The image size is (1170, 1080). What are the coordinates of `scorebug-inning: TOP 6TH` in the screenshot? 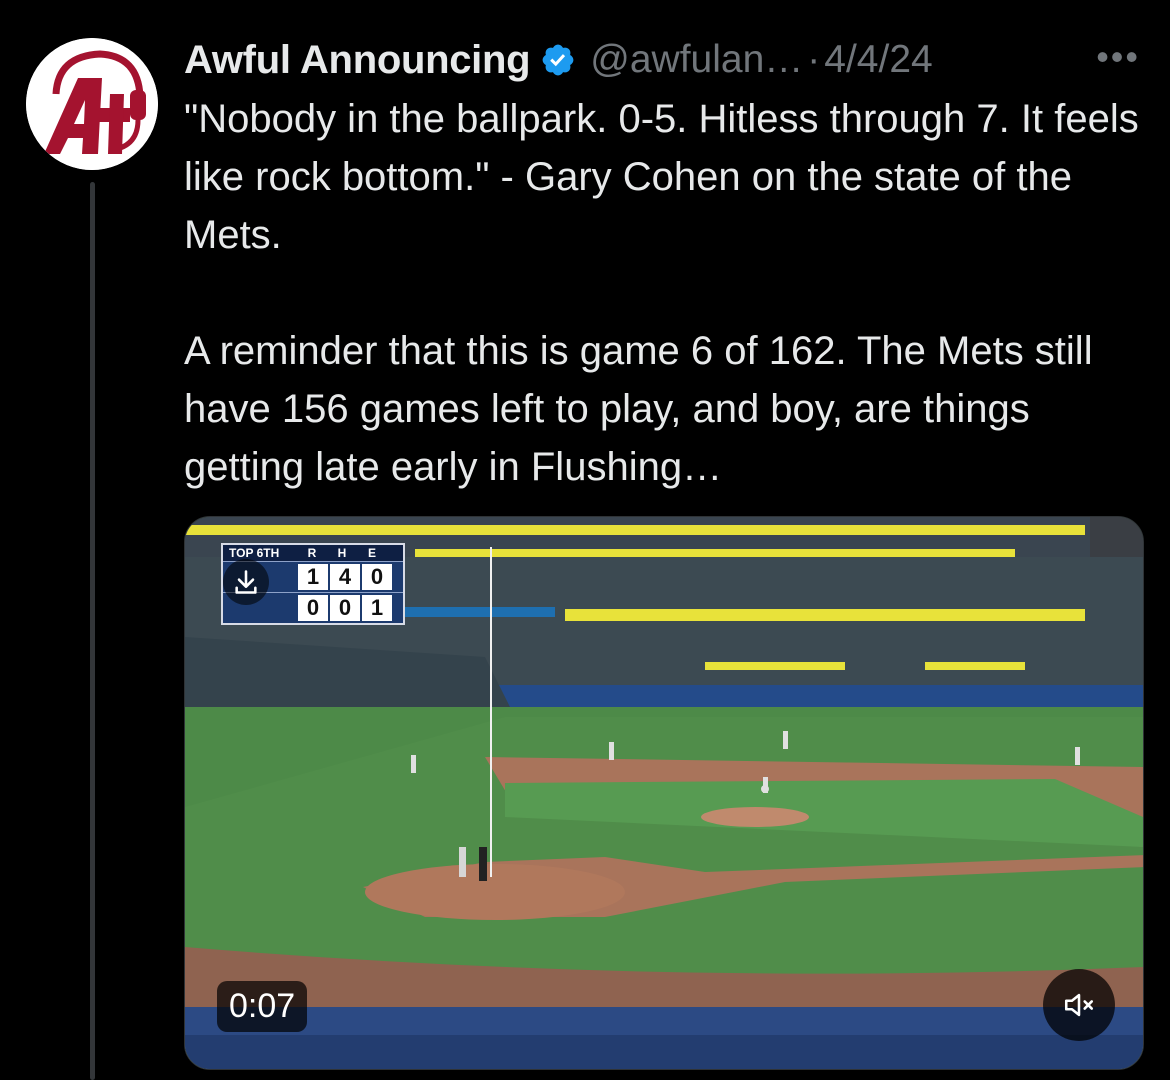 It's located at (254, 553).